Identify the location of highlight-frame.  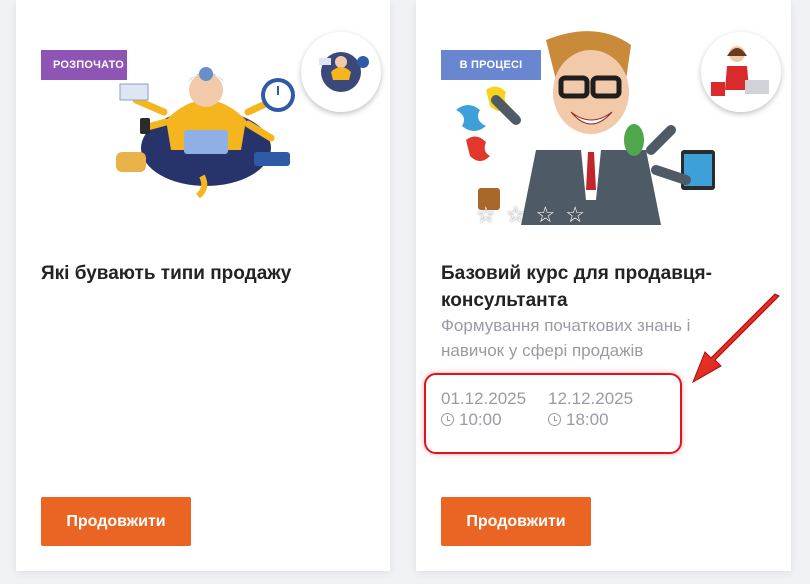
(553, 413).